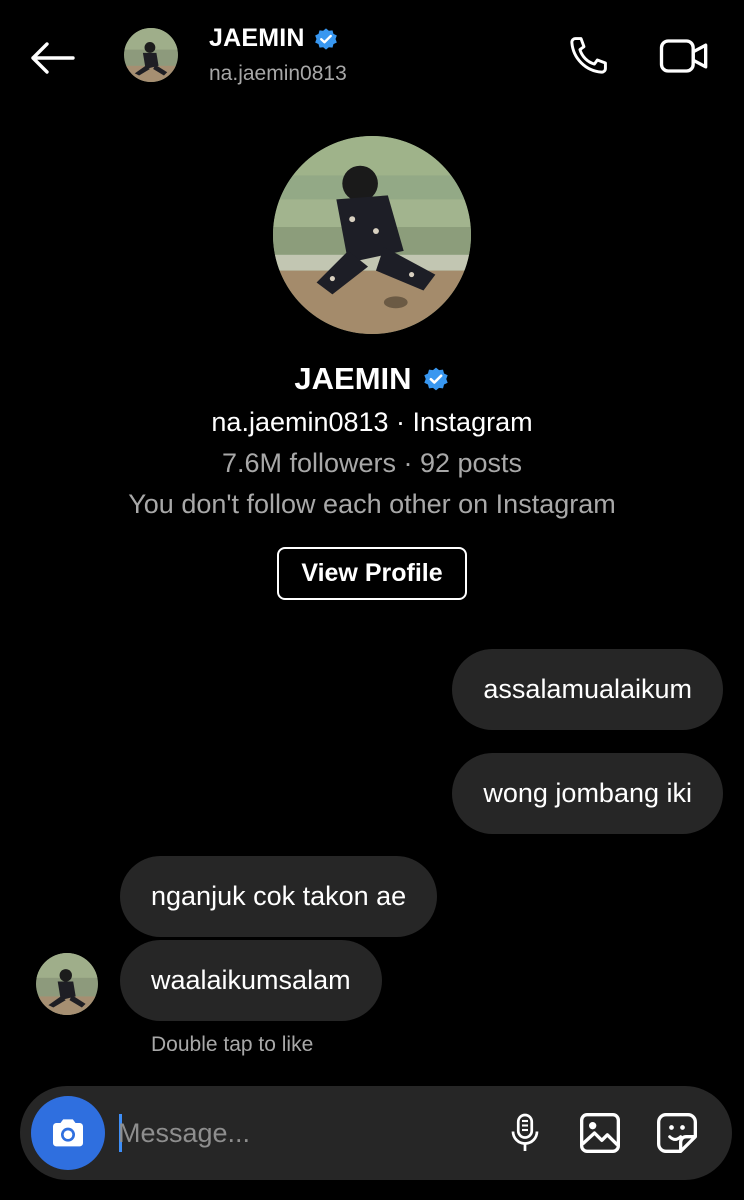 The height and width of the screenshot is (1200, 744). I want to click on arrow-left-icon, so click(53, 58).